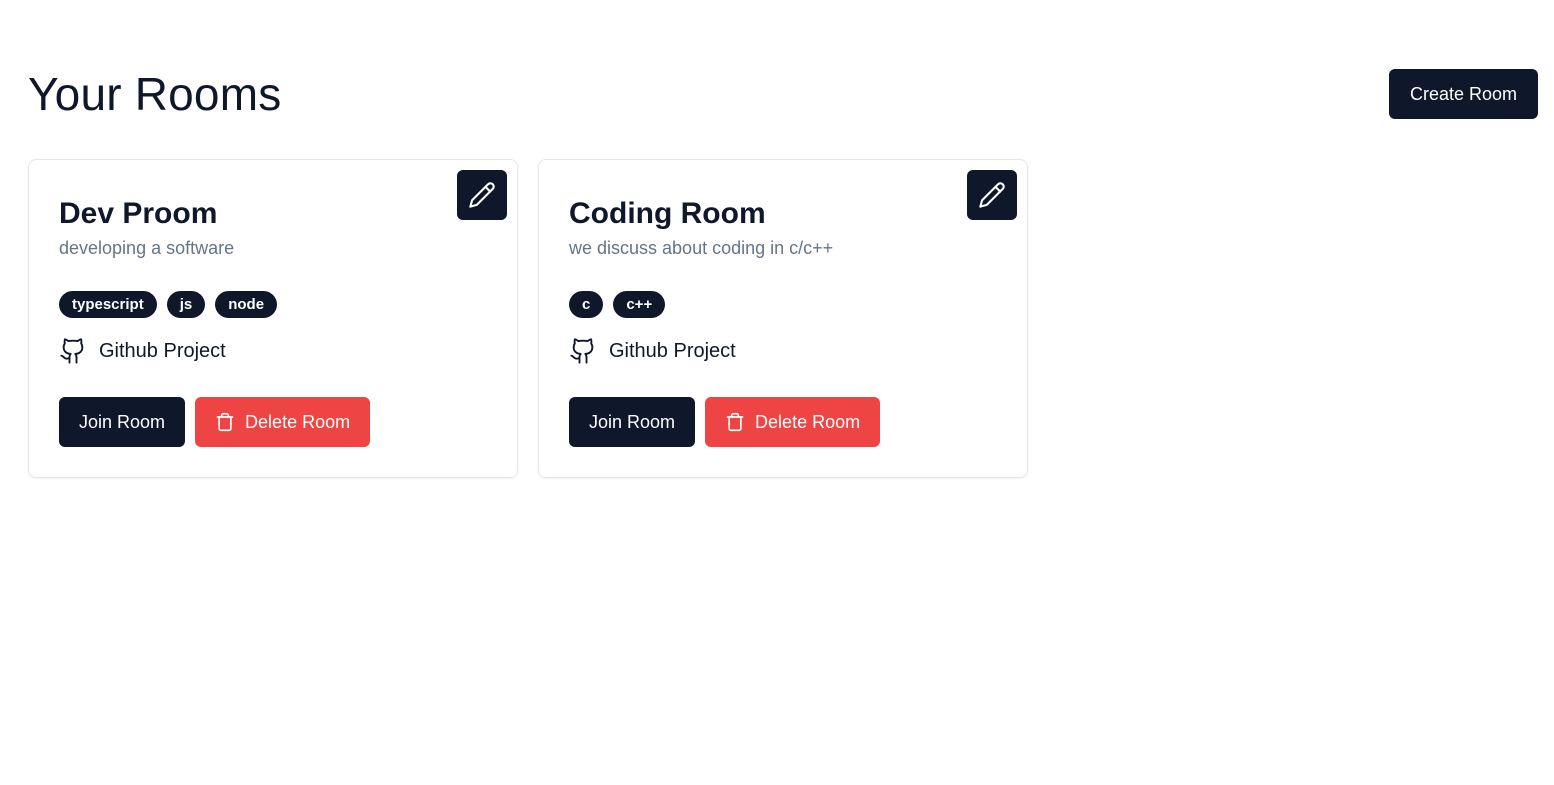 Image resolution: width=1554 pixels, height=785 pixels. I want to click on page-title: Your Rooms, so click(155, 94).